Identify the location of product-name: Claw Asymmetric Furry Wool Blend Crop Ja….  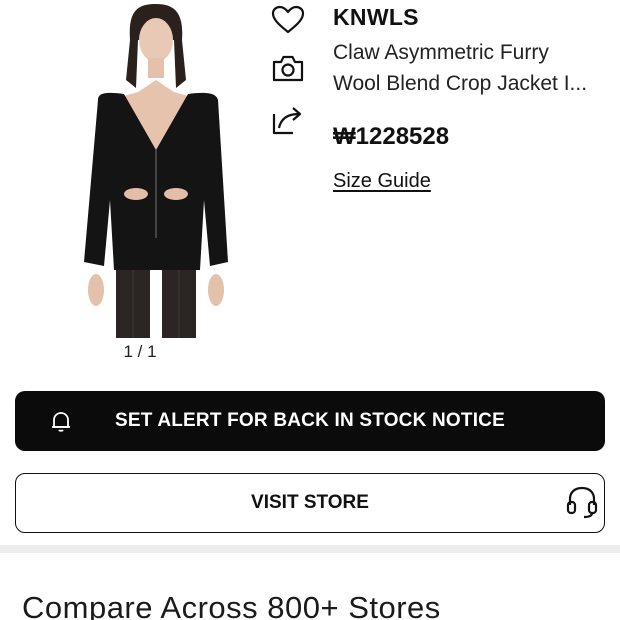
(468, 68).